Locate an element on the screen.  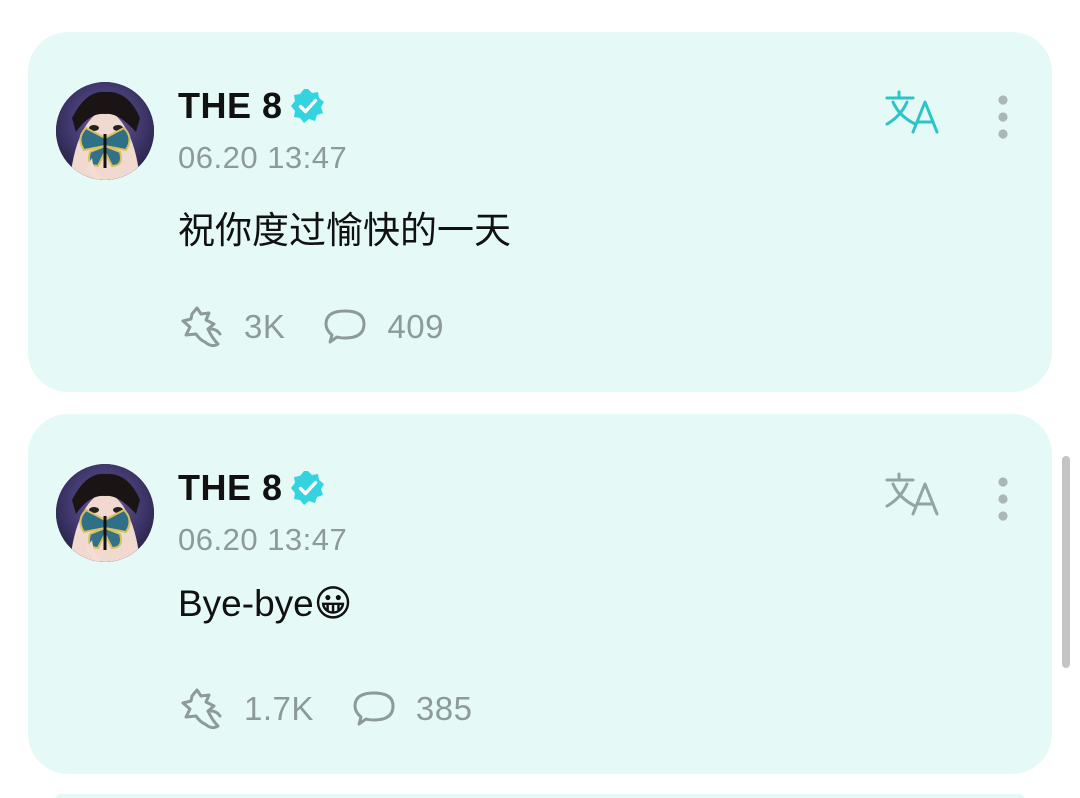
post-actions: 1.7K 385 is located at coordinates (343, 709).